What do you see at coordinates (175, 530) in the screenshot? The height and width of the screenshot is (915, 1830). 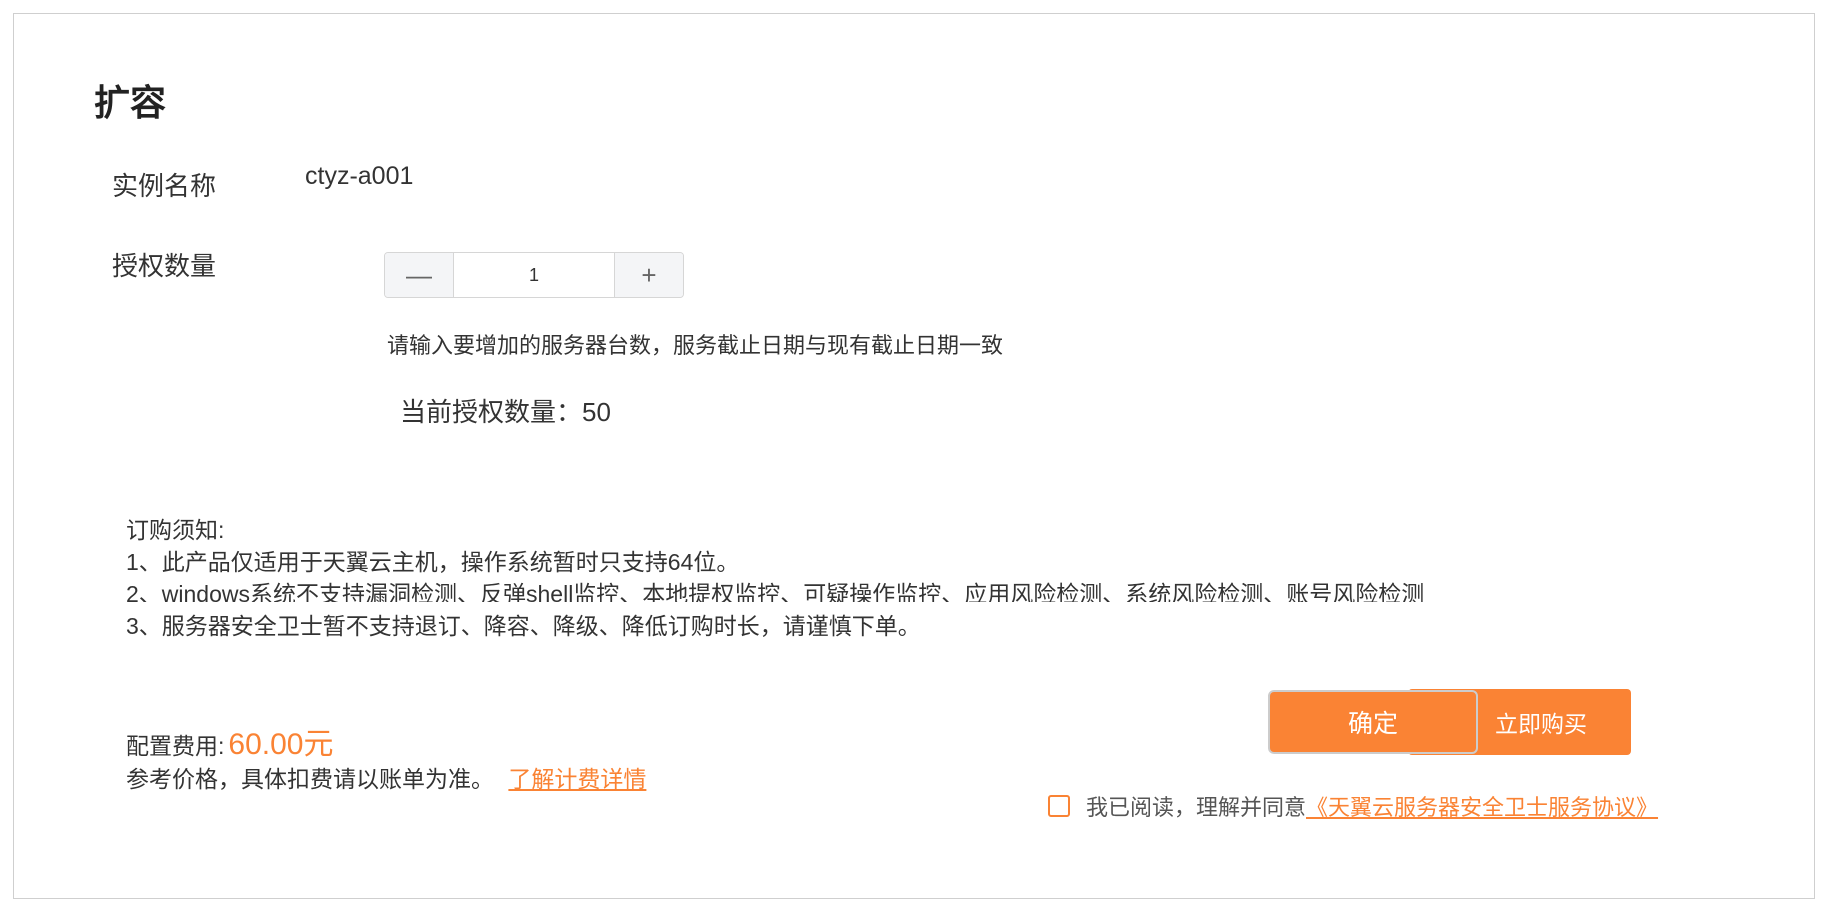 I see `notice-heading: 订购须知:` at bounding box center [175, 530].